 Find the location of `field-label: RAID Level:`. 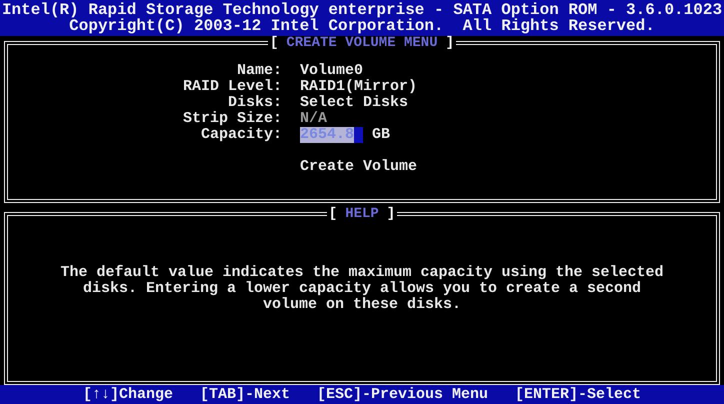

field-label: RAID Level: is located at coordinates (232, 86).